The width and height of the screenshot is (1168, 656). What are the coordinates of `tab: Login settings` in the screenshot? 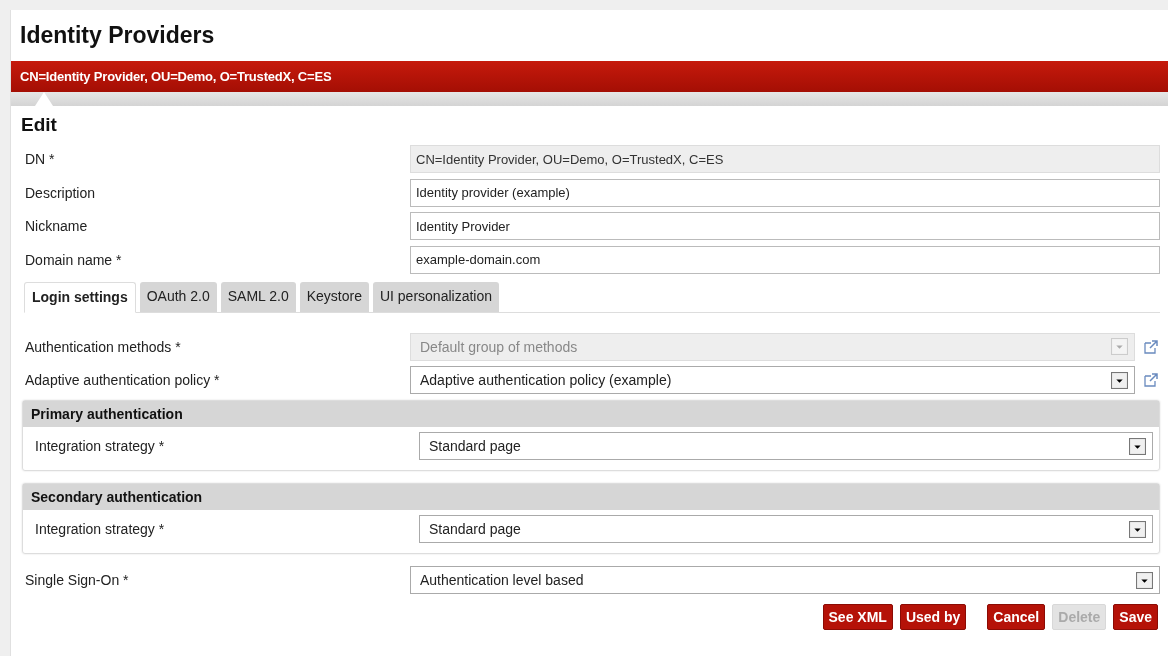 It's located at (80, 297).